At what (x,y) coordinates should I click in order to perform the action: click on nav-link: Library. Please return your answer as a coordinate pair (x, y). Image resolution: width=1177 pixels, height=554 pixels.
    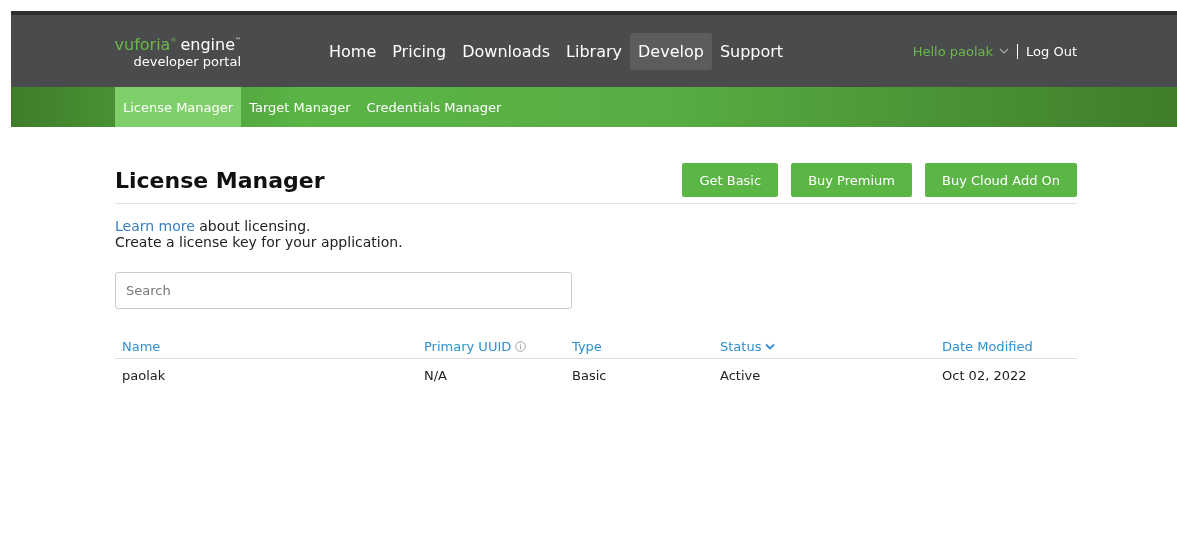
    Looking at the image, I should click on (594, 51).